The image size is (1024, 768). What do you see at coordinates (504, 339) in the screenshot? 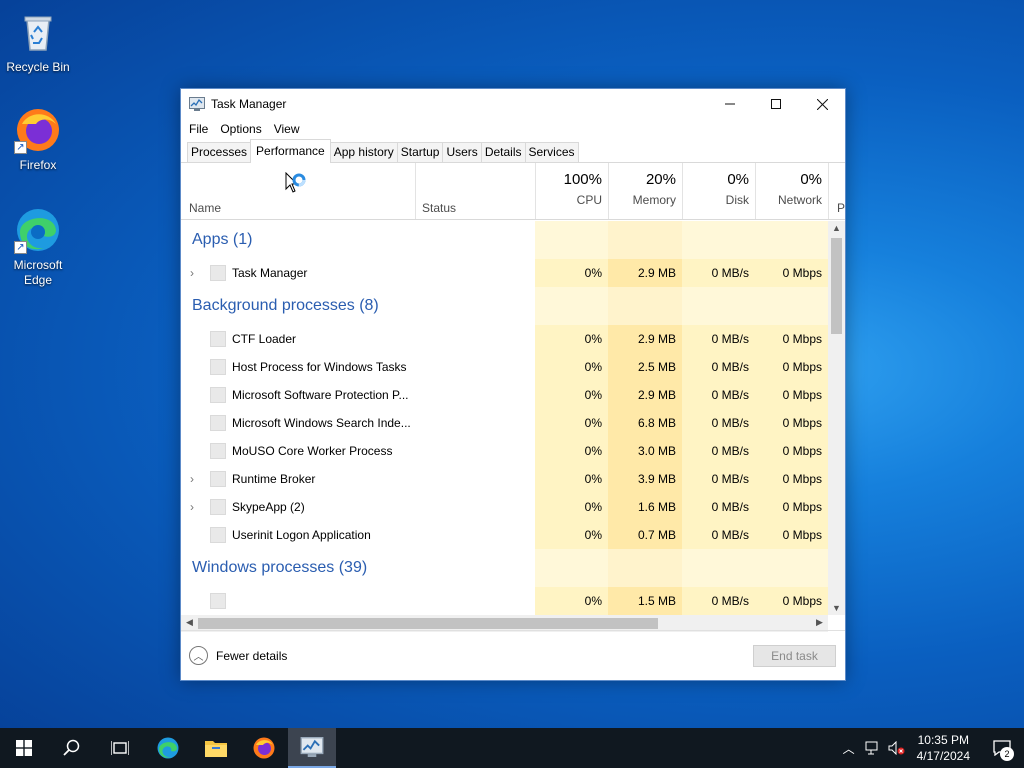
I see `table-row: CTF Loader 0% 2.9 MB 0 MB/s 0 Mbps` at bounding box center [504, 339].